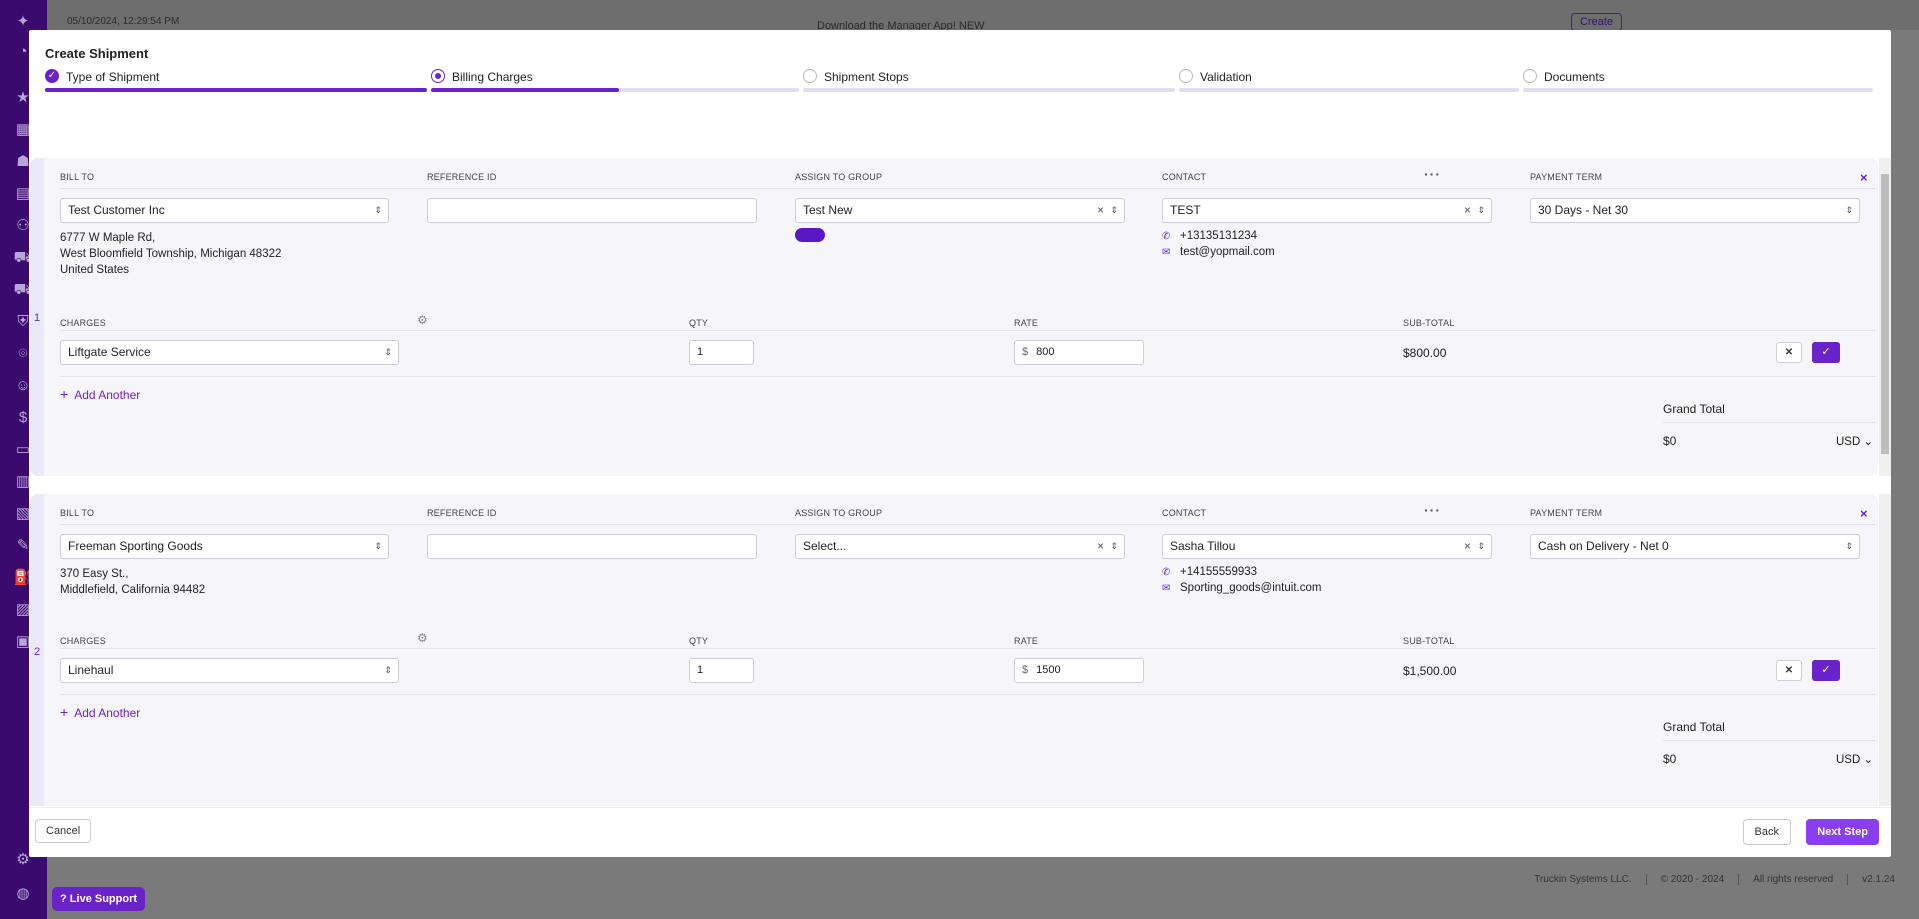 The width and height of the screenshot is (1919, 919). Describe the element at coordinates (1327, 210) in the screenshot. I see `contact-select: TEST × ⇕` at that location.